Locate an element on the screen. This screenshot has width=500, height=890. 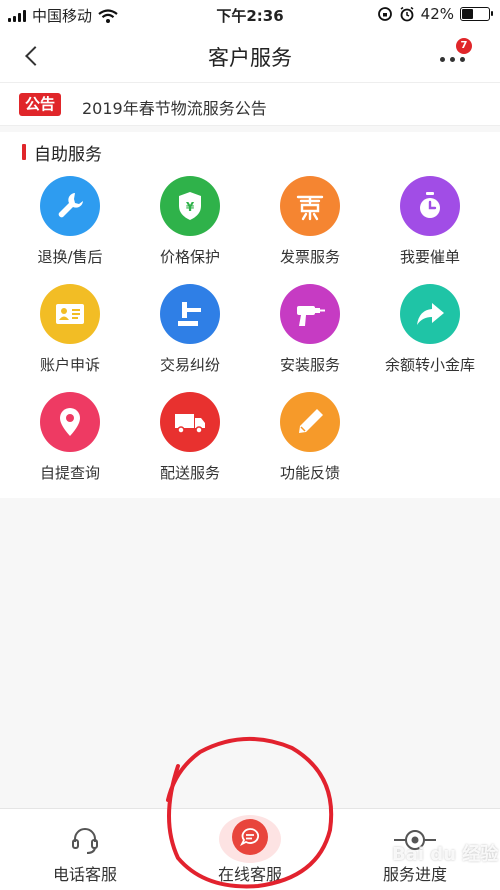
service-transfer-vault: 余额转小金库 is located at coordinates (430, 338).